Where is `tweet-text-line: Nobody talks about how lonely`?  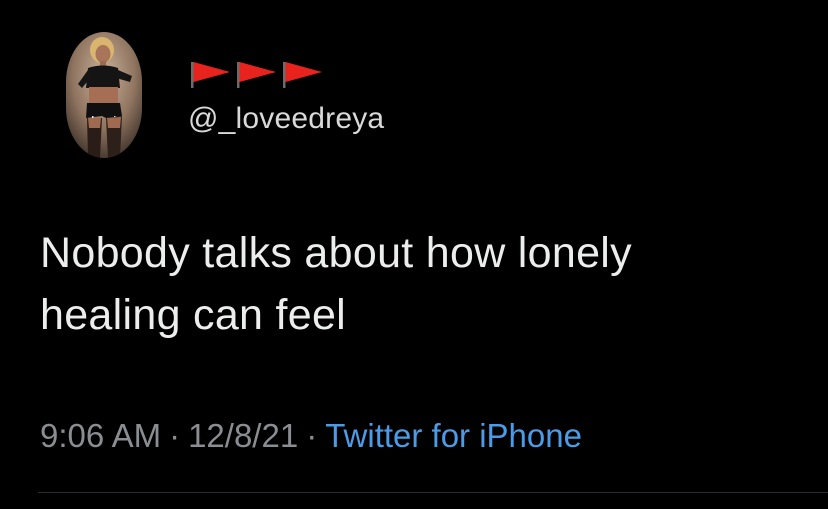
tweet-text-line: Nobody talks about how lonely is located at coordinates (336, 253).